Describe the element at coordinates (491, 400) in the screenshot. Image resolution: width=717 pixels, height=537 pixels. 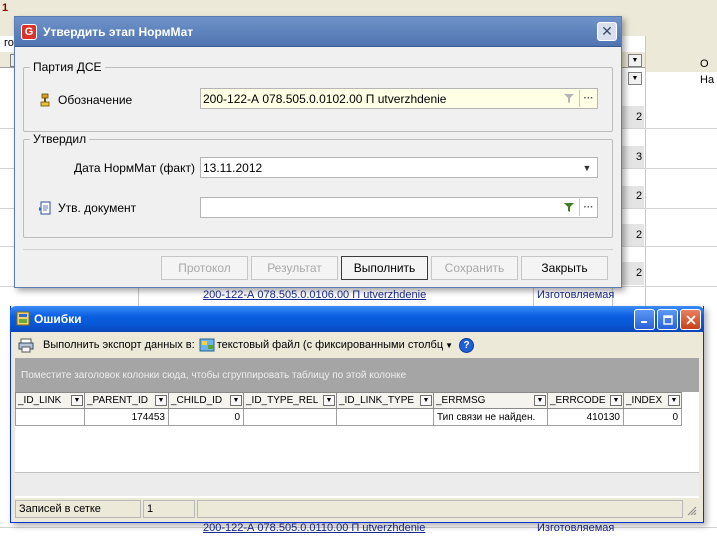
I see `column-header: _ERRMSG ▼` at that location.